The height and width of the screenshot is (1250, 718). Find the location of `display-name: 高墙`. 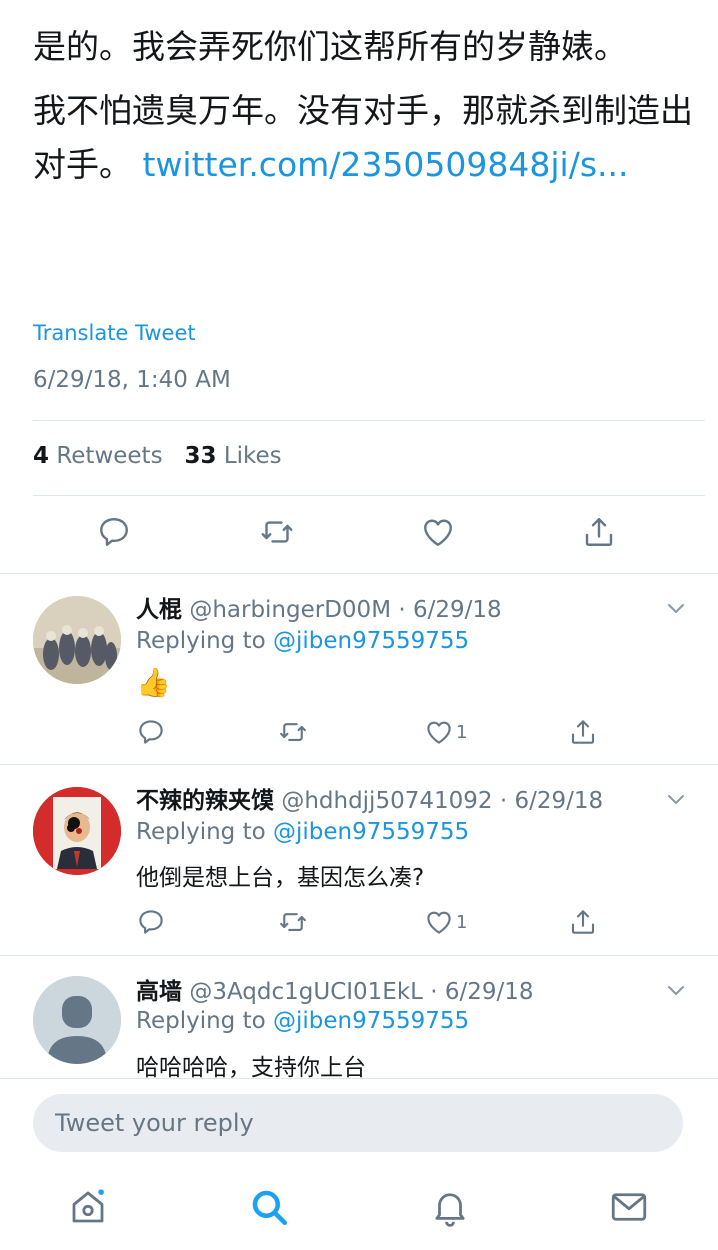

display-name: 高墙 is located at coordinates (159, 992).